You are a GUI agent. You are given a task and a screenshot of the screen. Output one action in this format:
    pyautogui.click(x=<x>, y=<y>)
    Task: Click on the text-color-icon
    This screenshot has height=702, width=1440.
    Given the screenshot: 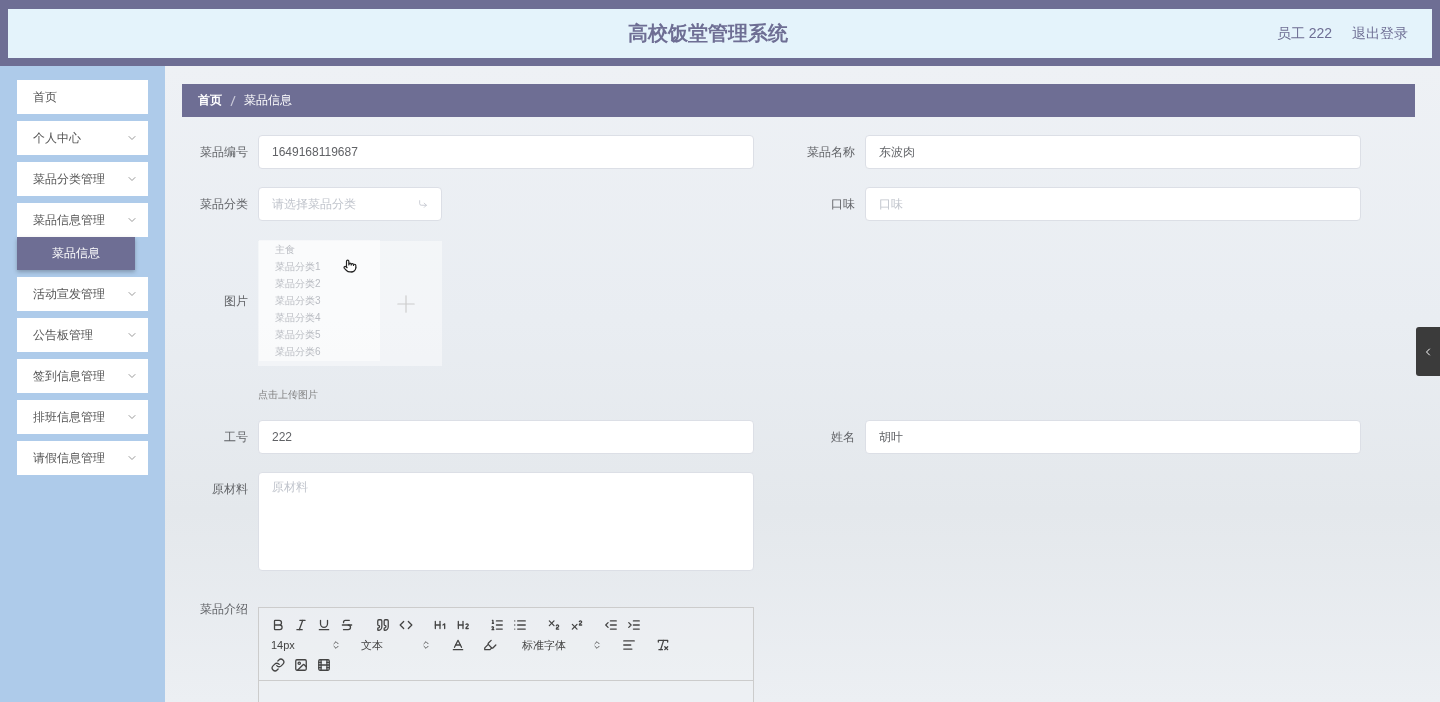 What is the action you would take?
    pyautogui.click(x=458, y=645)
    